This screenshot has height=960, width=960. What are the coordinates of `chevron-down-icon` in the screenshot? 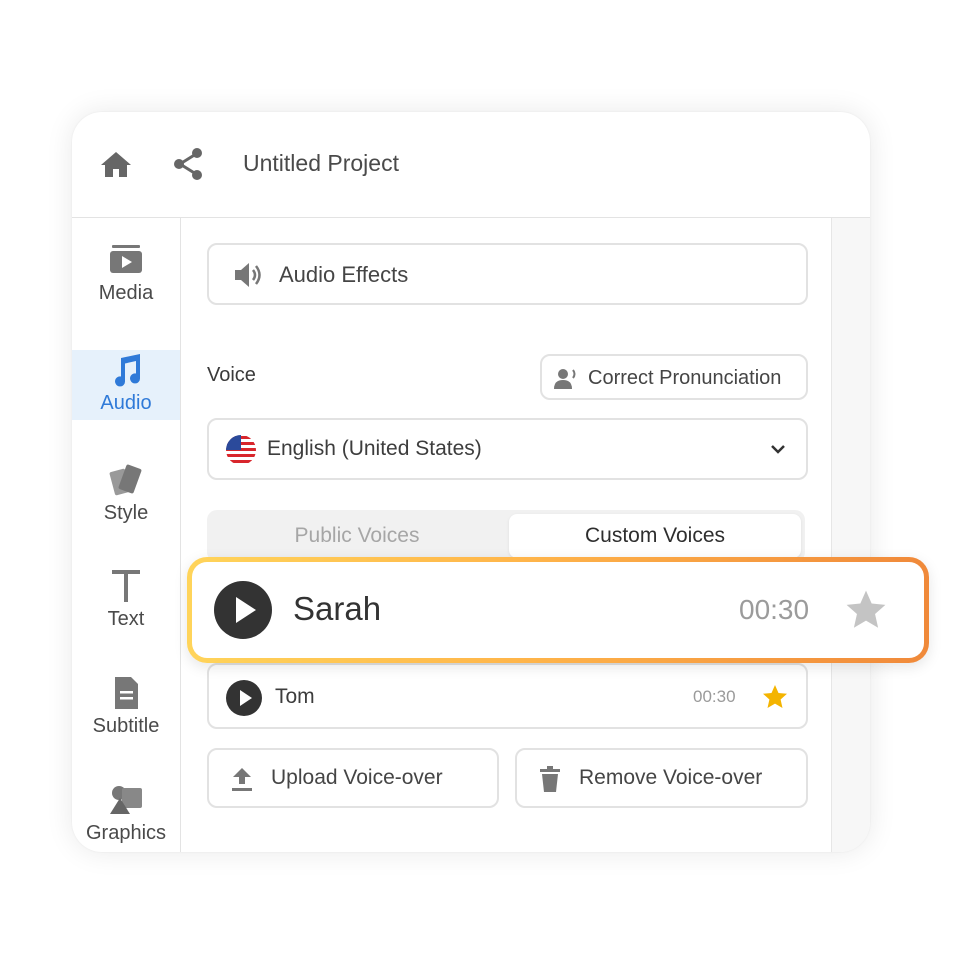 It's located at (778, 449).